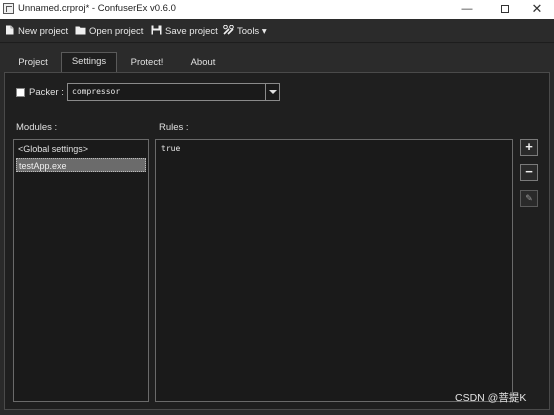 This screenshot has height=415, width=554. What do you see at coordinates (537, 9) in the screenshot?
I see `close-button: ✕` at bounding box center [537, 9].